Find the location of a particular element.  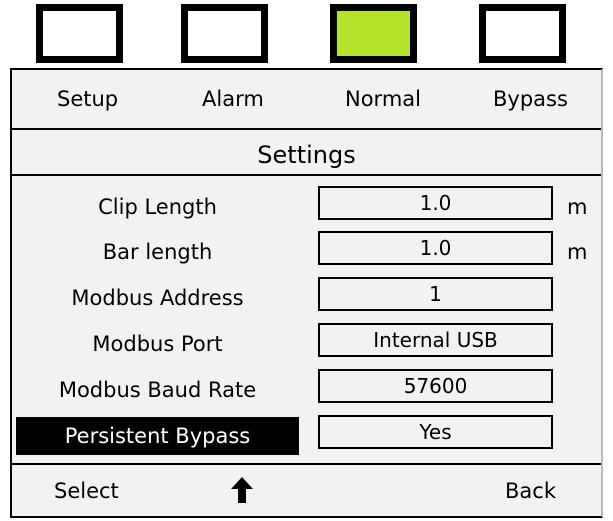

mode-tab-bar: Setup Alarm Normal Bypass is located at coordinates (306, 100).